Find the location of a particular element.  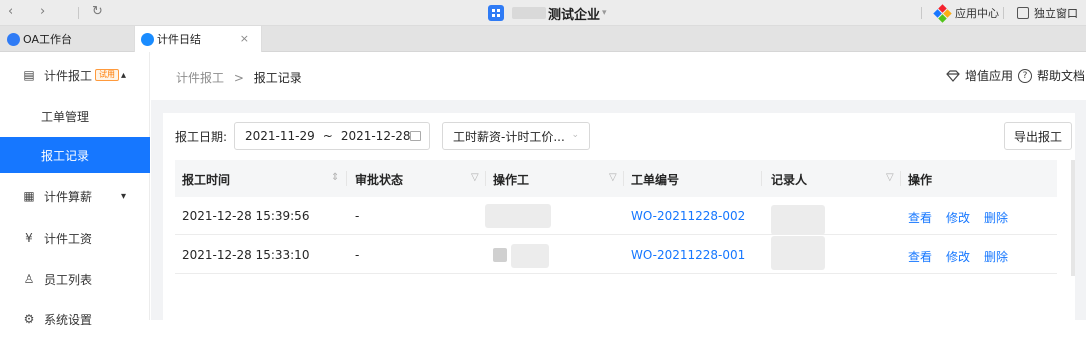

column-header-status: 审批状态 is located at coordinates (379, 180).